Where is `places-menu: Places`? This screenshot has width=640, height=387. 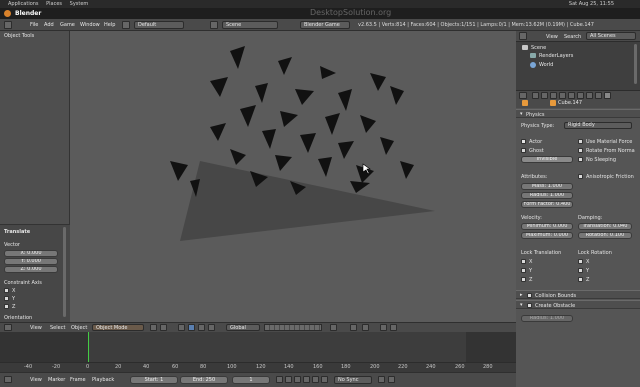
places-menu: Places is located at coordinates (54, 4).